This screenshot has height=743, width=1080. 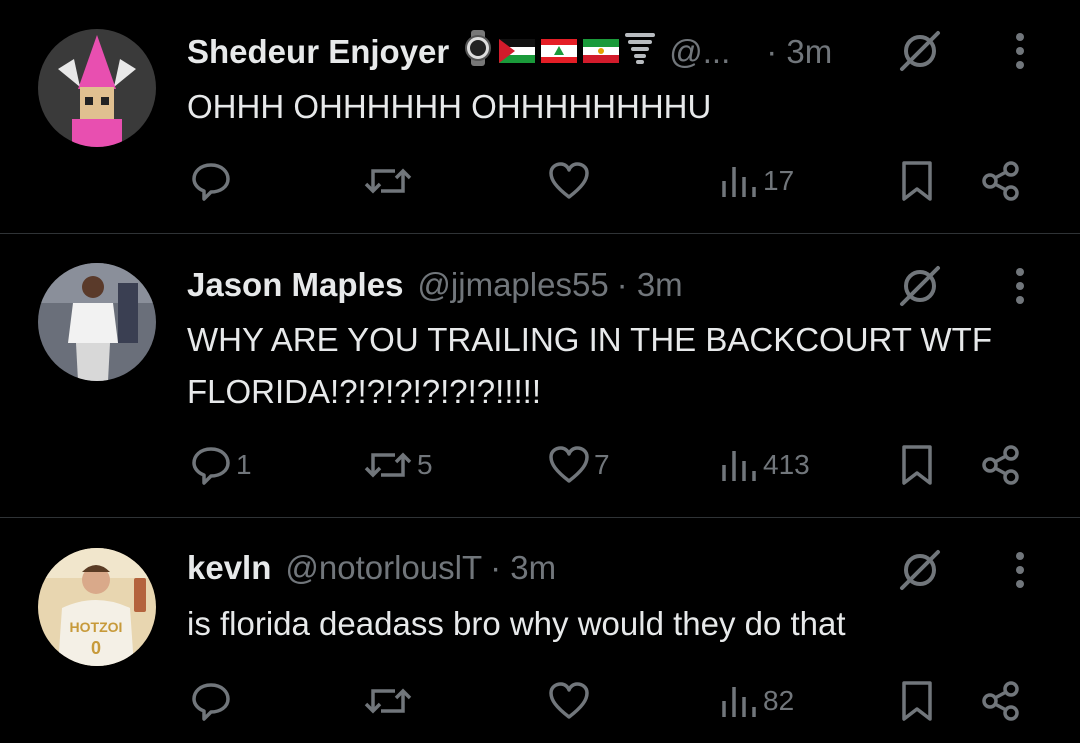 I want to click on action-bar: 82, so click(x=540, y=701).